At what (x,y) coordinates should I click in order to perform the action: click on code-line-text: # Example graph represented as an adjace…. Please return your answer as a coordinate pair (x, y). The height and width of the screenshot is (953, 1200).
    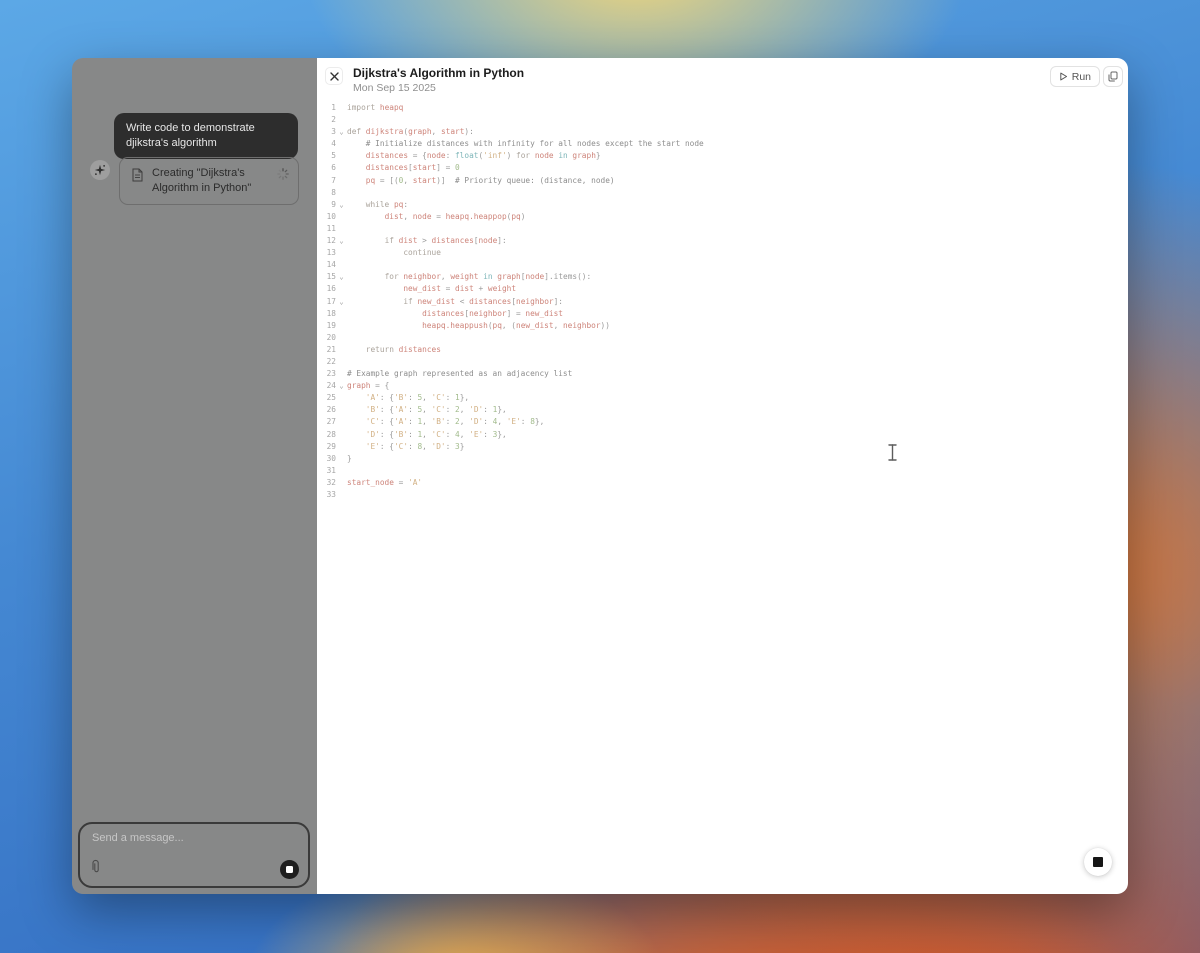
    Looking at the image, I should click on (459, 374).